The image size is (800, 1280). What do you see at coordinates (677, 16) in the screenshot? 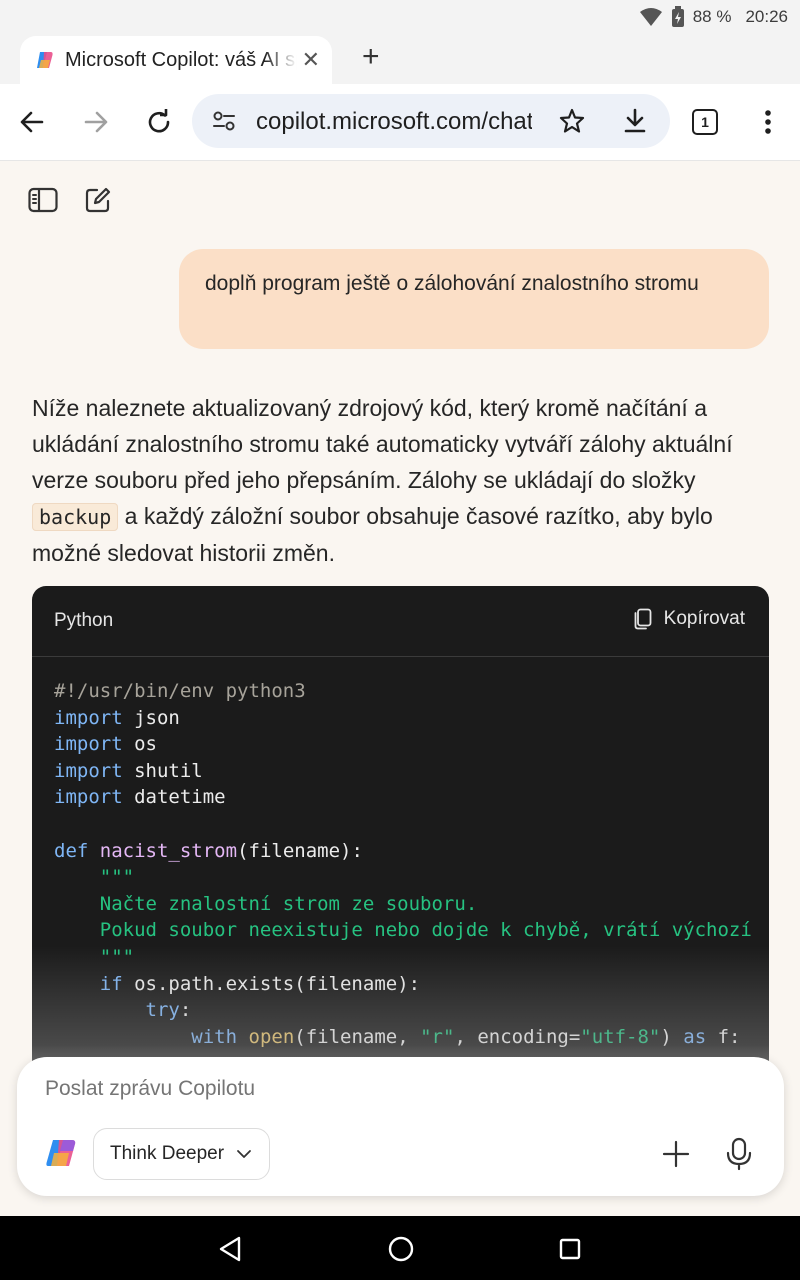
I see `battery-icon` at bounding box center [677, 16].